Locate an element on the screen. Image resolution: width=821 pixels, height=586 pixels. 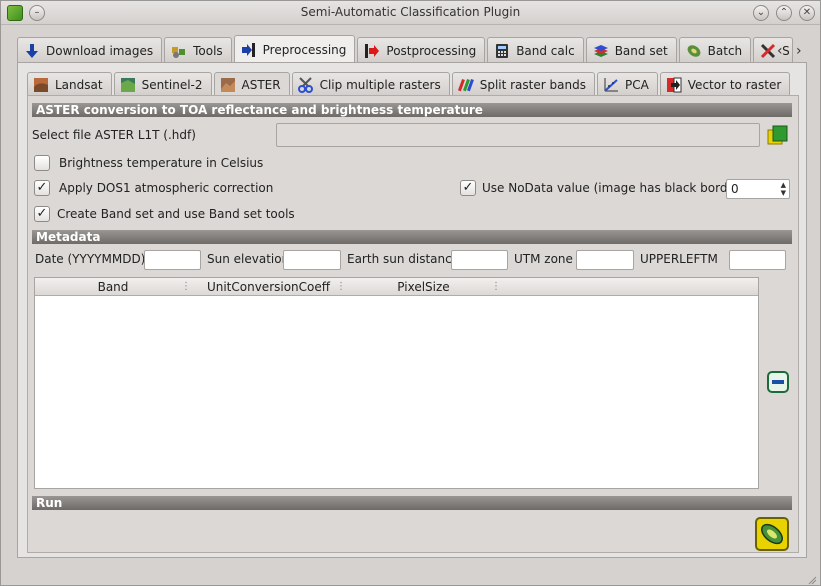
run-icon is located at coordinates (772, 534).